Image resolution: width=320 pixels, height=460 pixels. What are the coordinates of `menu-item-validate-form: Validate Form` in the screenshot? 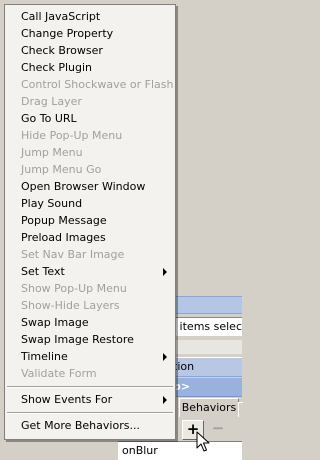 It's located at (90, 373).